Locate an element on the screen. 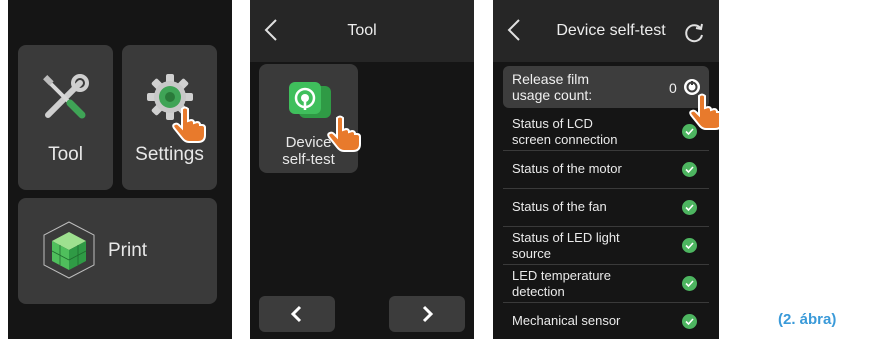 This screenshot has height=339, width=871. item-label-line1: Status of LCD is located at coordinates (552, 123).